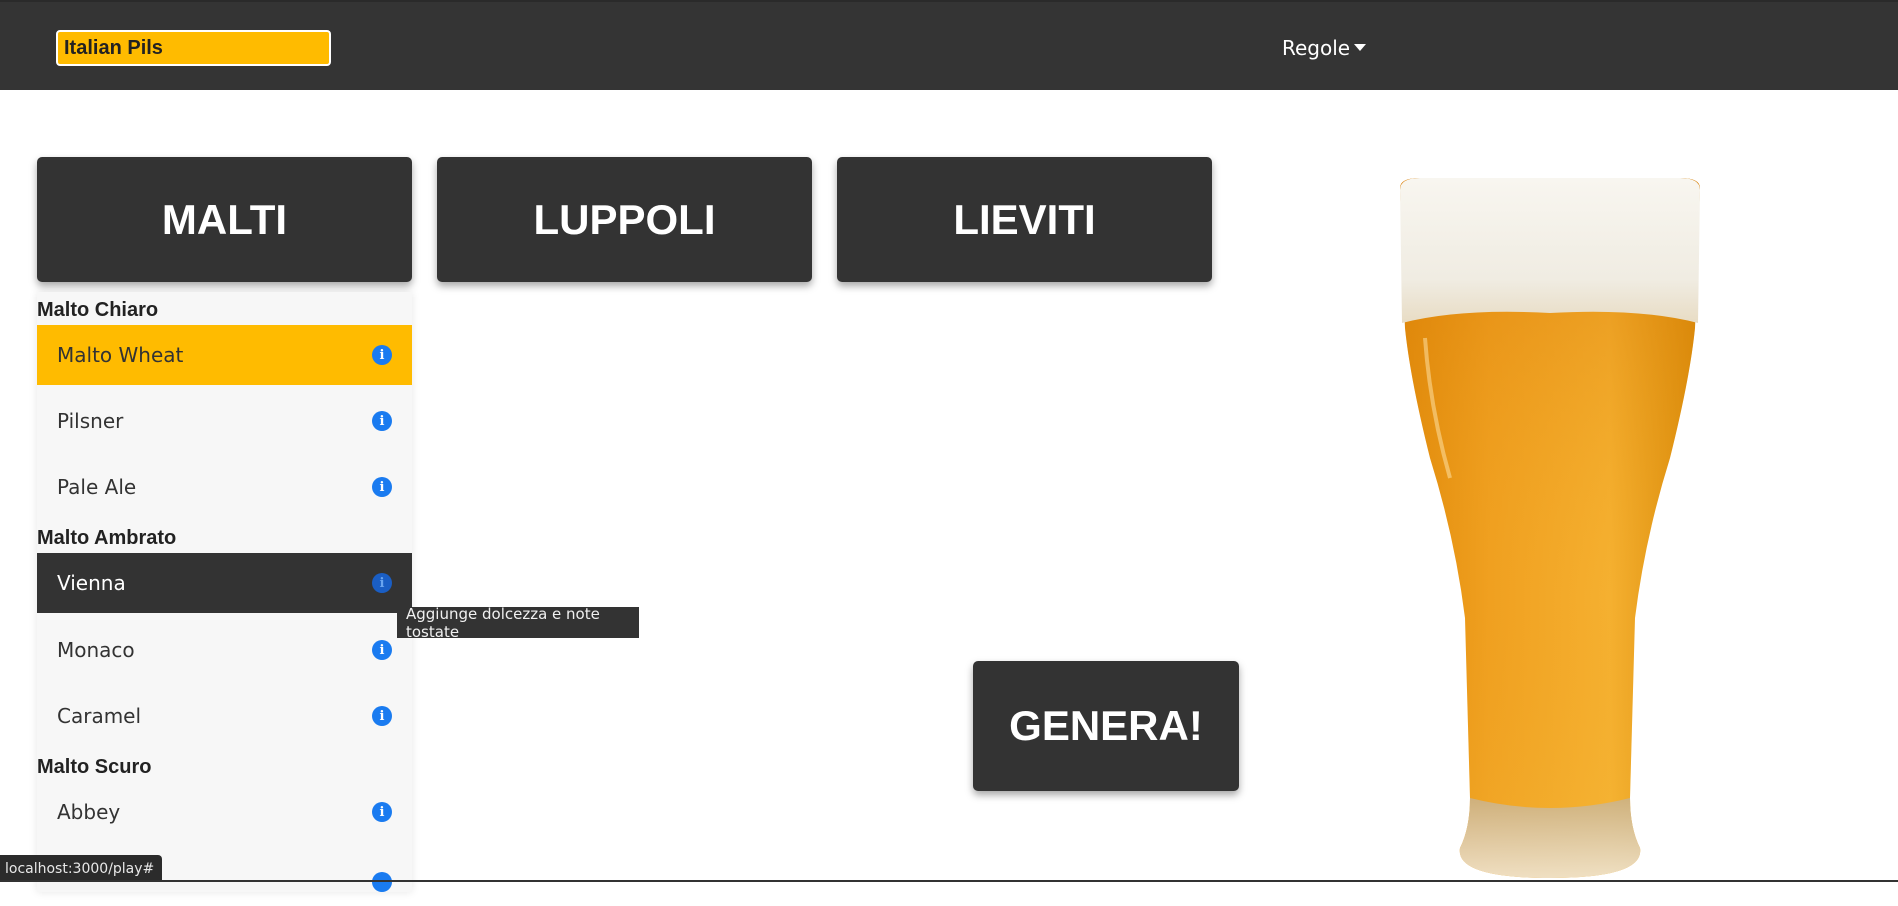  What do you see at coordinates (94, 767) in the screenshot?
I see `group-title-malto-scuro: Malto Scuro` at bounding box center [94, 767].